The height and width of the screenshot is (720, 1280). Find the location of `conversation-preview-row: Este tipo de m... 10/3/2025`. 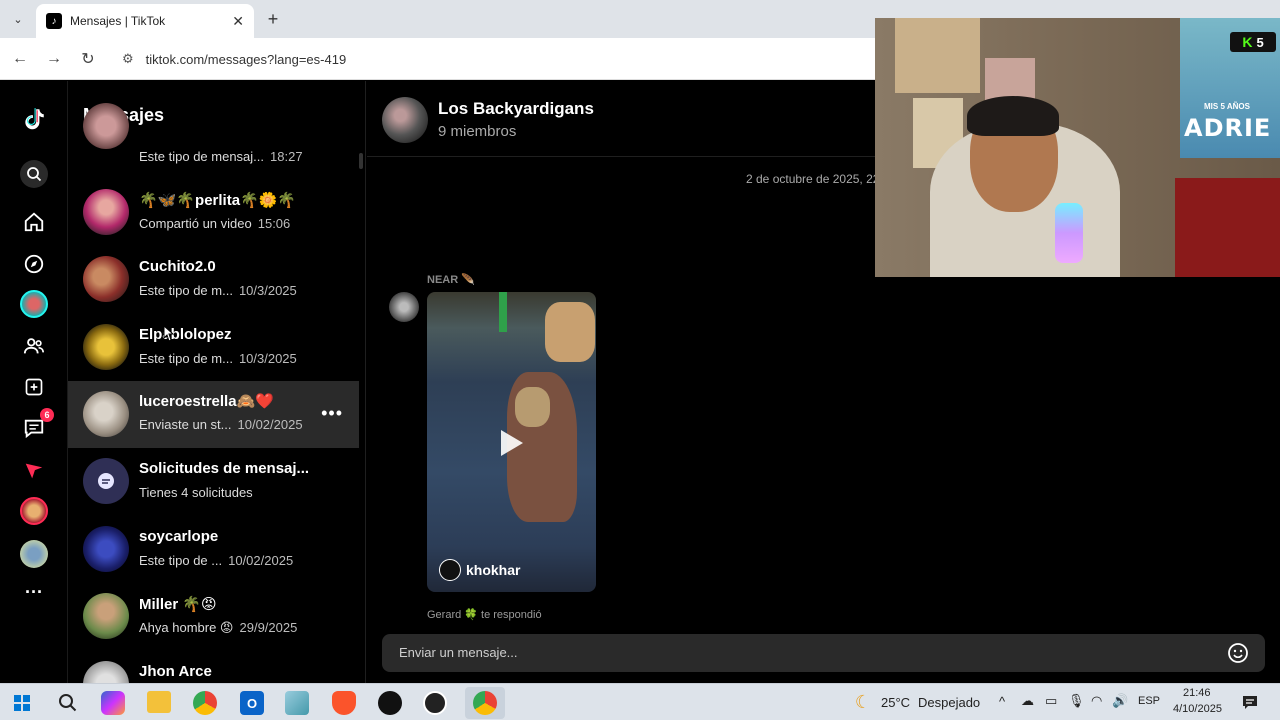

conversation-preview-row: Este tipo de m... 10/3/2025 is located at coordinates (218, 290).